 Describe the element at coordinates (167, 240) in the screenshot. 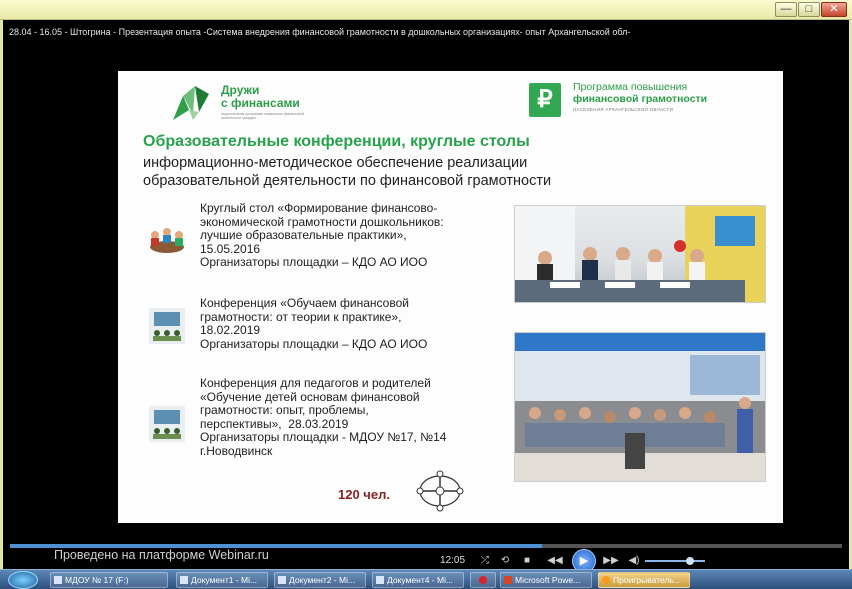

I see `round-table-icon` at that location.